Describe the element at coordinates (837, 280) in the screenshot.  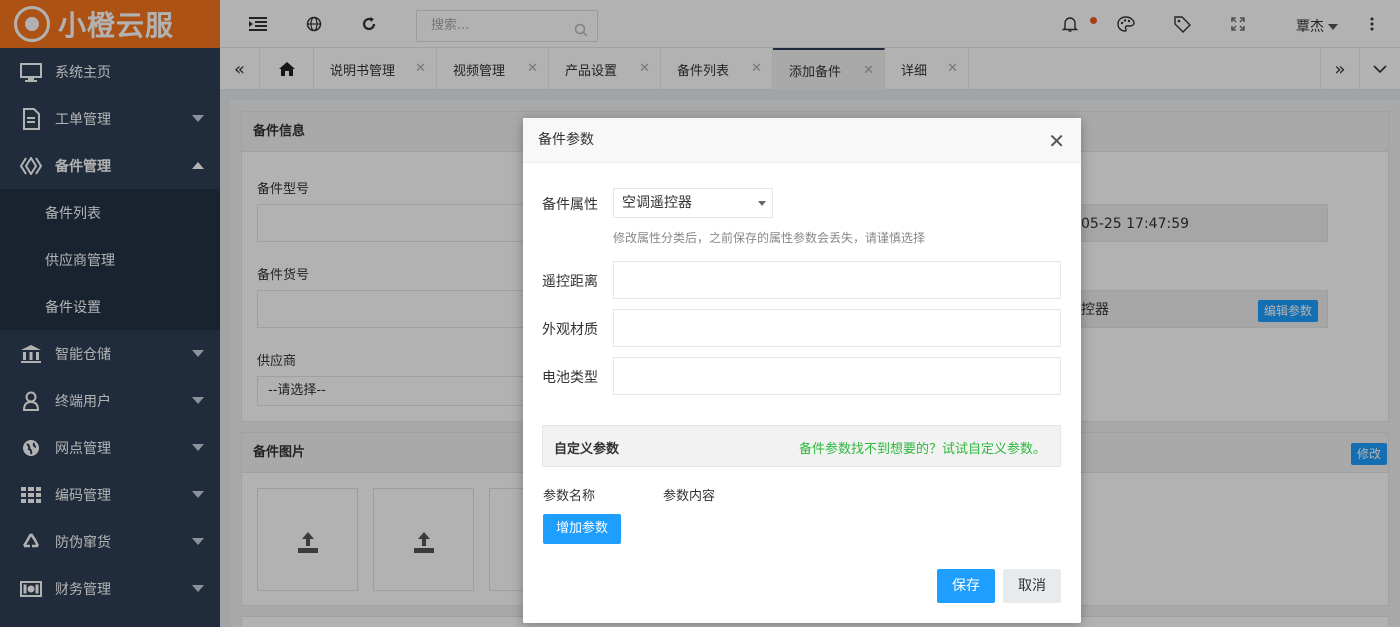
I see `remote-range-input` at that location.